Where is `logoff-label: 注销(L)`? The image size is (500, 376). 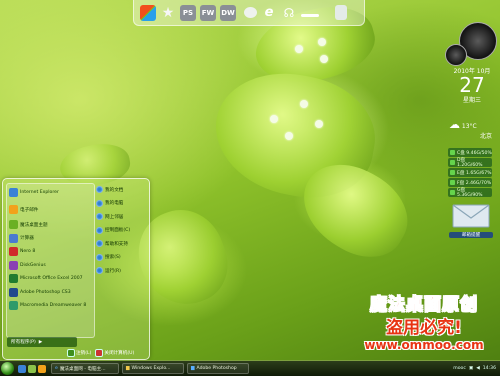 logoff-label: 注销(L) is located at coordinates (84, 353).